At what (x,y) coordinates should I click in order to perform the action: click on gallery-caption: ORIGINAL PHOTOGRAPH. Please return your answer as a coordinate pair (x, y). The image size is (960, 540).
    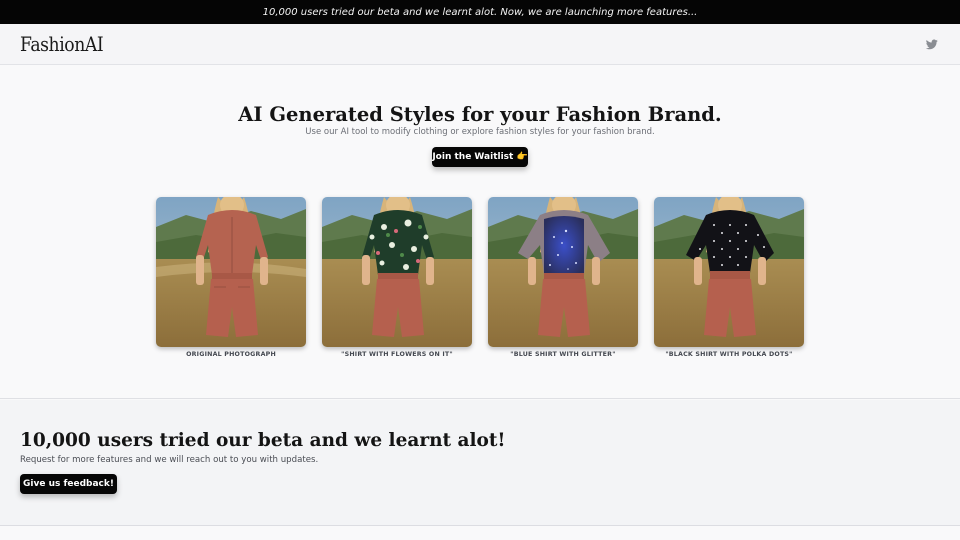
    Looking at the image, I should click on (231, 354).